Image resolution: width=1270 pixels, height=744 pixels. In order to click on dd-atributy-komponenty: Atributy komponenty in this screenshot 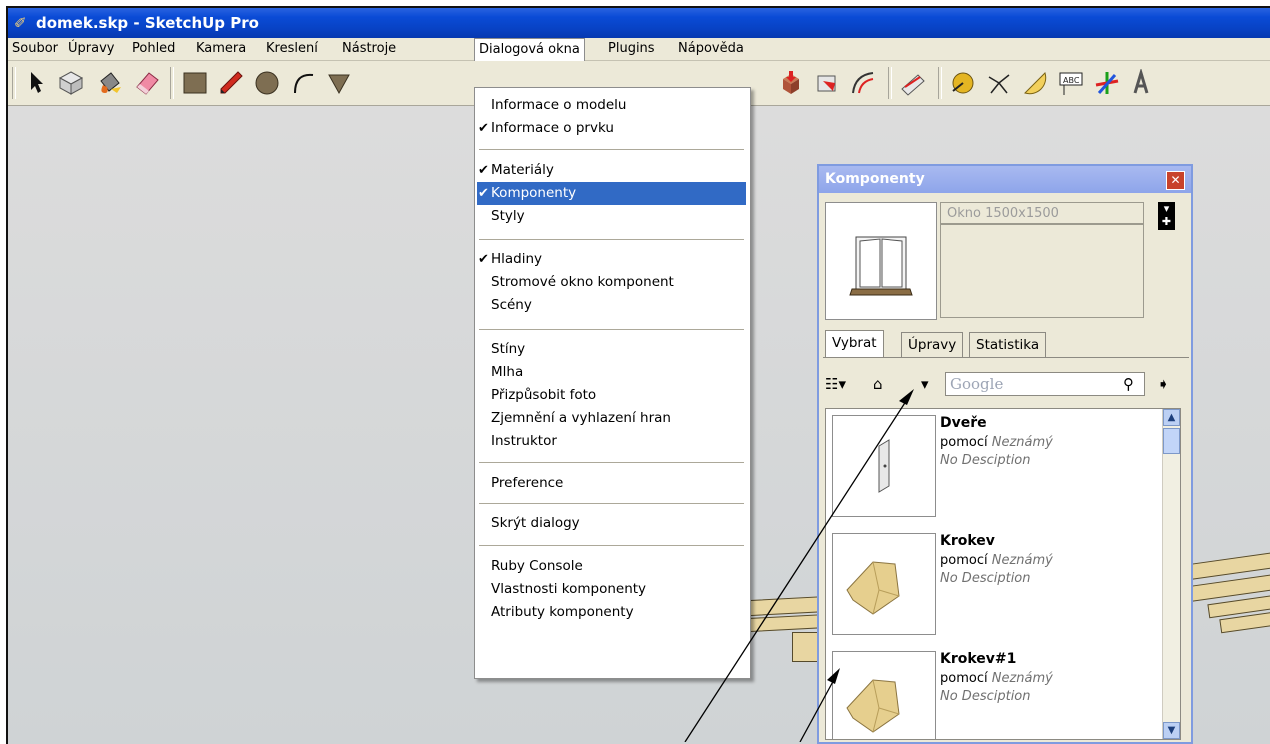, I will do `click(611, 612)`.